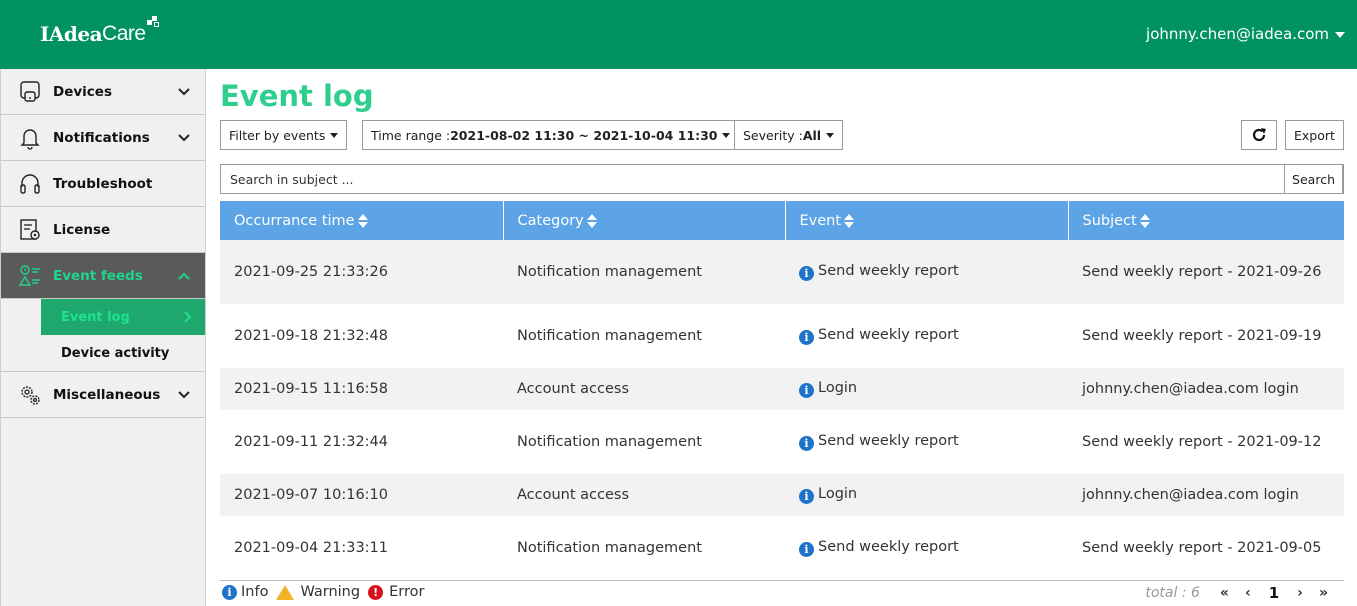 This screenshot has height=606, width=1357. What do you see at coordinates (1202, 547) in the screenshot?
I see `cell-subject: Send weekly report - 2021-09-05` at bounding box center [1202, 547].